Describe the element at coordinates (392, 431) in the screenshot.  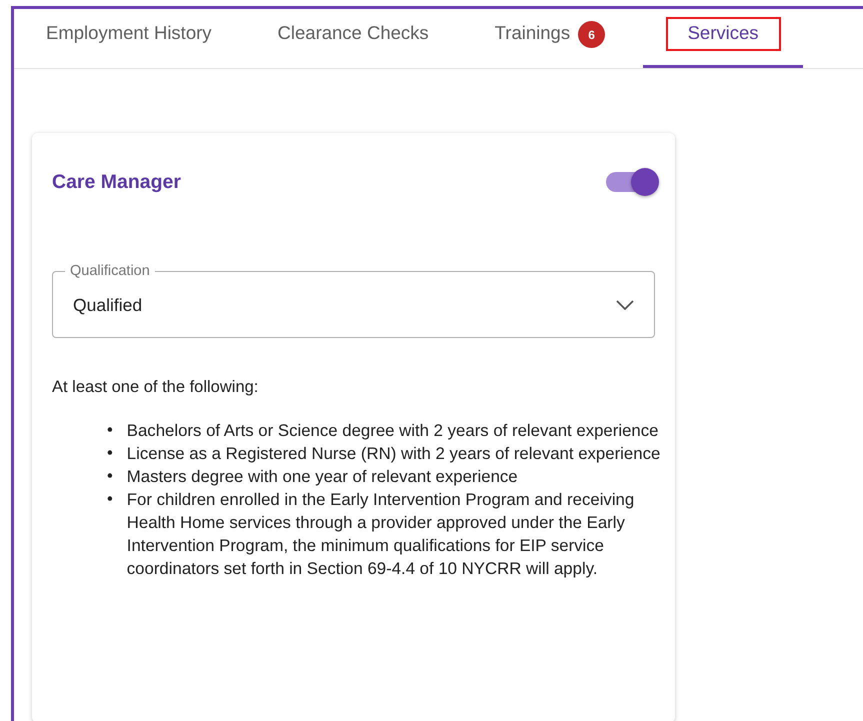
I see `requirement-item: Bachelors of Arts or Science degree with 2 years of relevant experience` at that location.